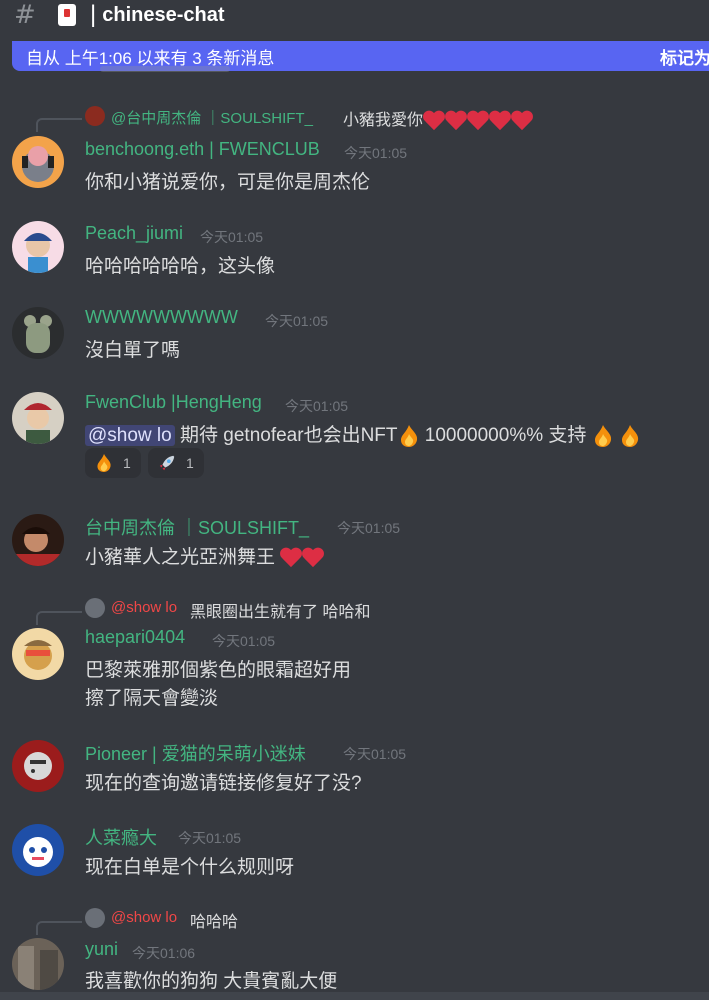  Describe the element at coordinates (130, 435) in the screenshot. I see `user-mention: @show lo` at that location.